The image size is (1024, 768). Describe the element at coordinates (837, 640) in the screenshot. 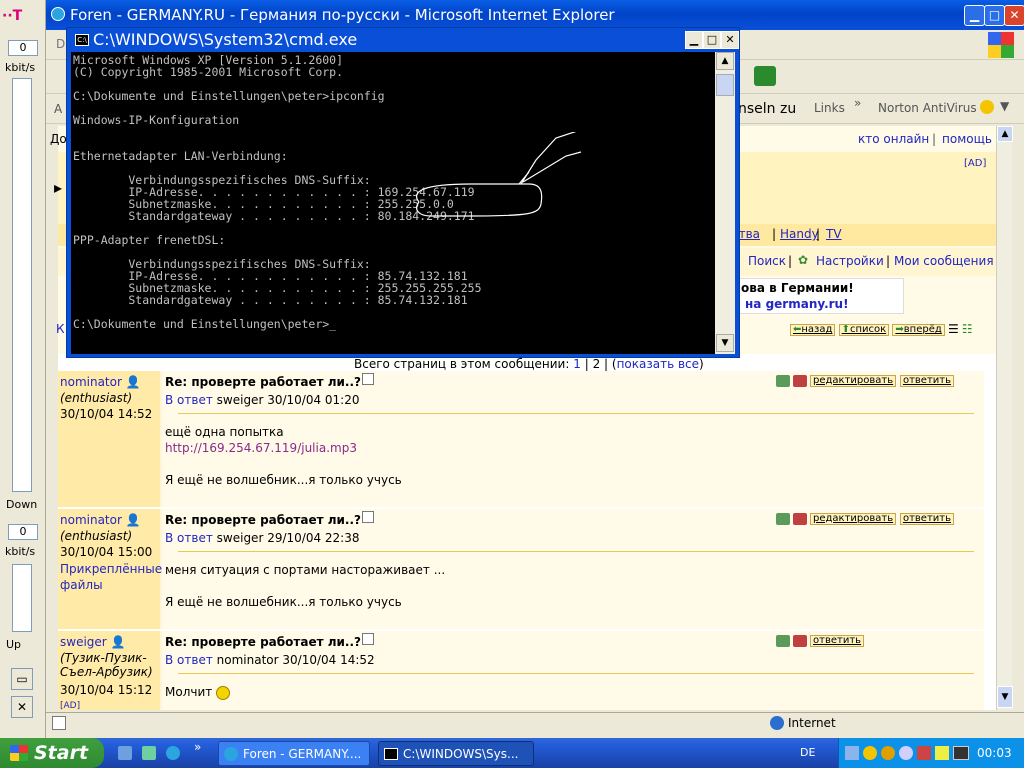

I see `post-3-reply-button: ответить` at that location.